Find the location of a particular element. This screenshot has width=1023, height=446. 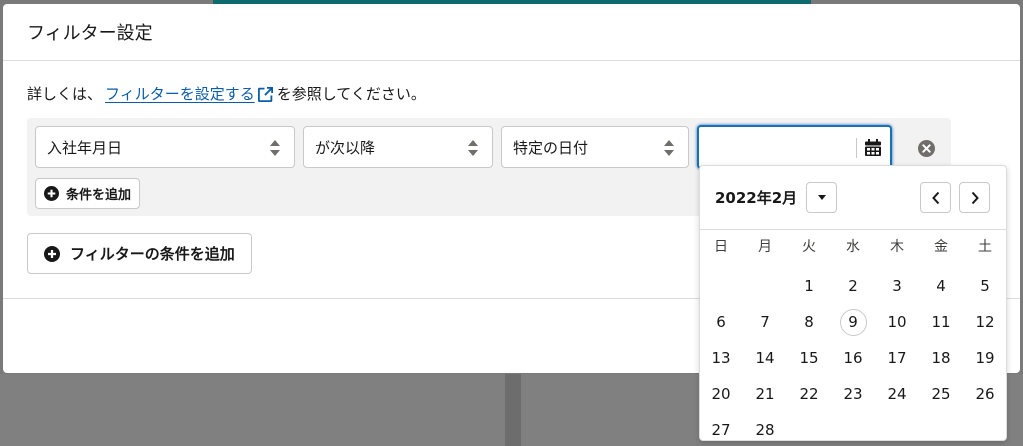

add-condition-button: 条件を追加 is located at coordinates (88, 193).